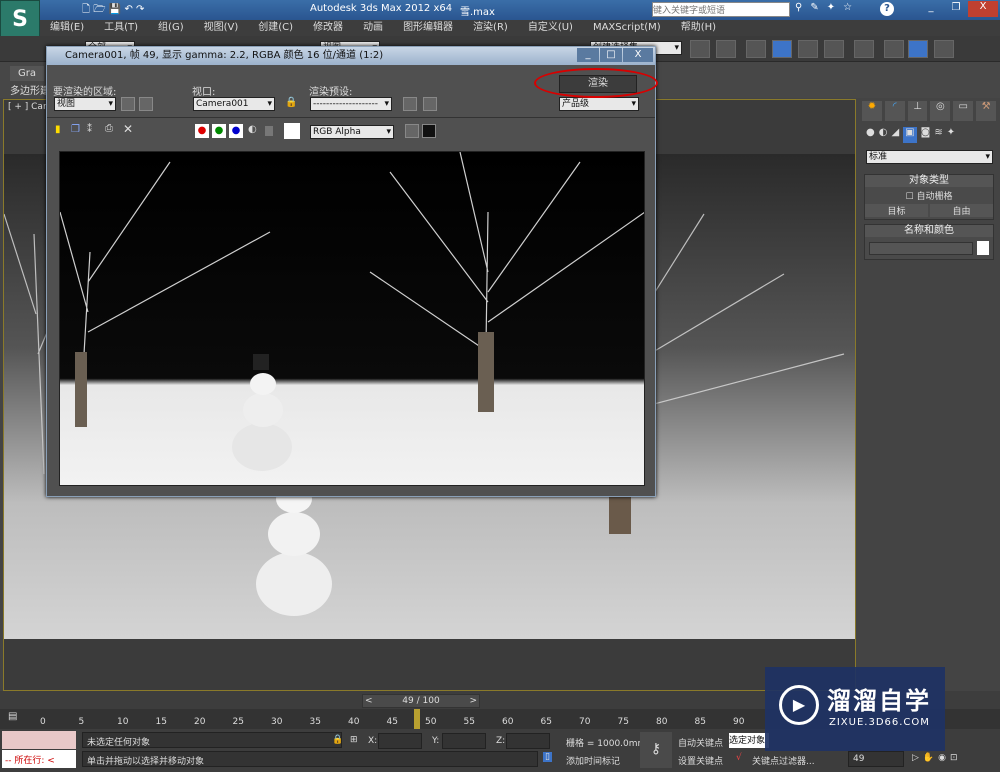  I want to click on modify-tab-icon: ◜, so click(894, 111).